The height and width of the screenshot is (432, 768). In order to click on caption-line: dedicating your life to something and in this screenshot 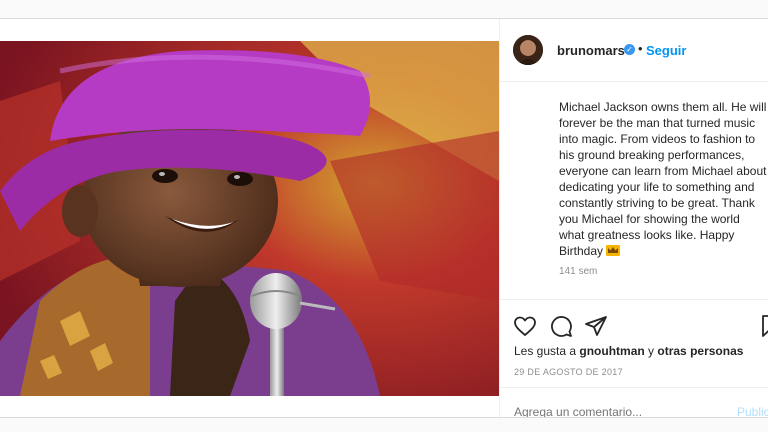, I will do `click(657, 187)`.